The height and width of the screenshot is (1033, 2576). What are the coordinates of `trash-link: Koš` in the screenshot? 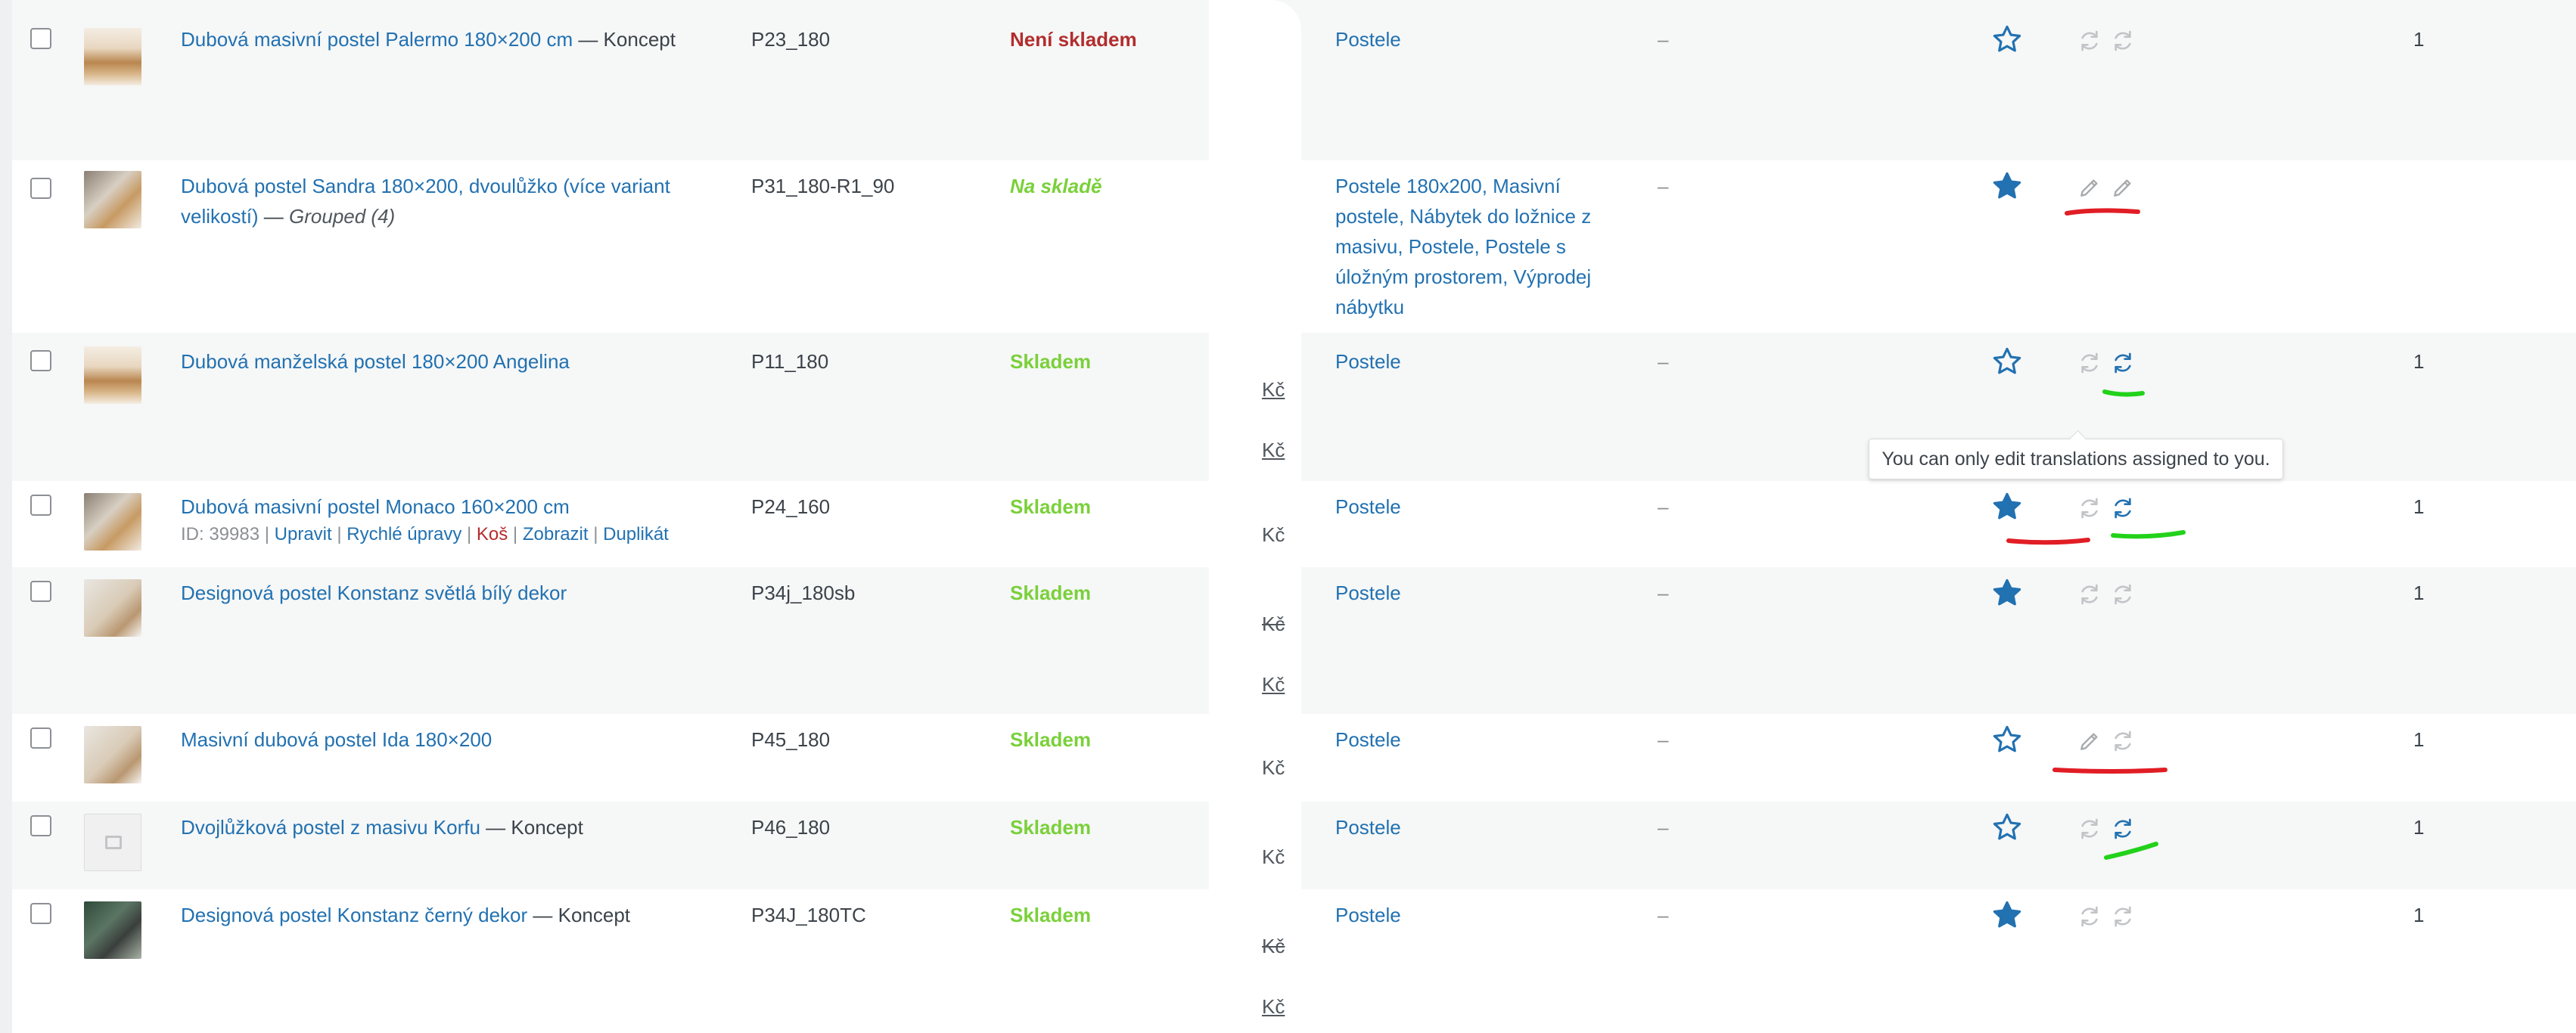 It's located at (492, 534).